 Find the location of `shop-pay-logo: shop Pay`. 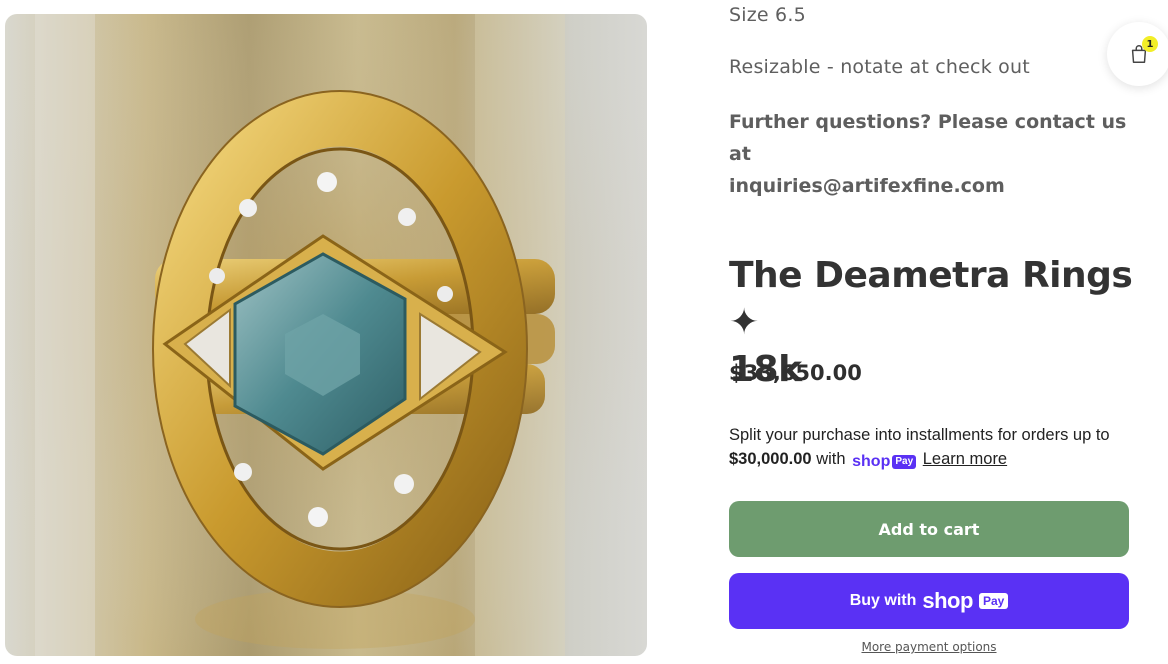

shop-pay-logo: shop Pay is located at coordinates (884, 462).